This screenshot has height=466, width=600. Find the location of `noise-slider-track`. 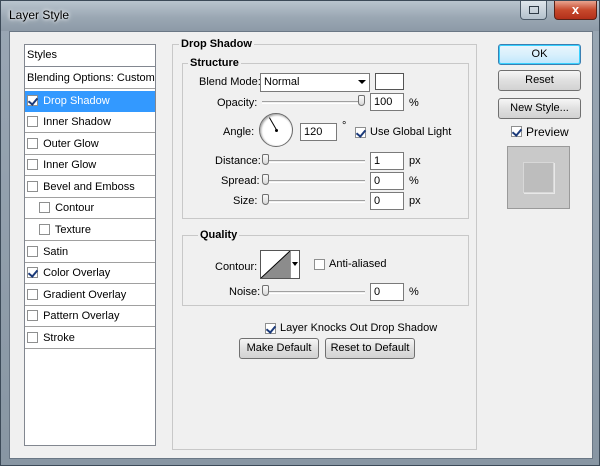

noise-slider-track is located at coordinates (313, 292).